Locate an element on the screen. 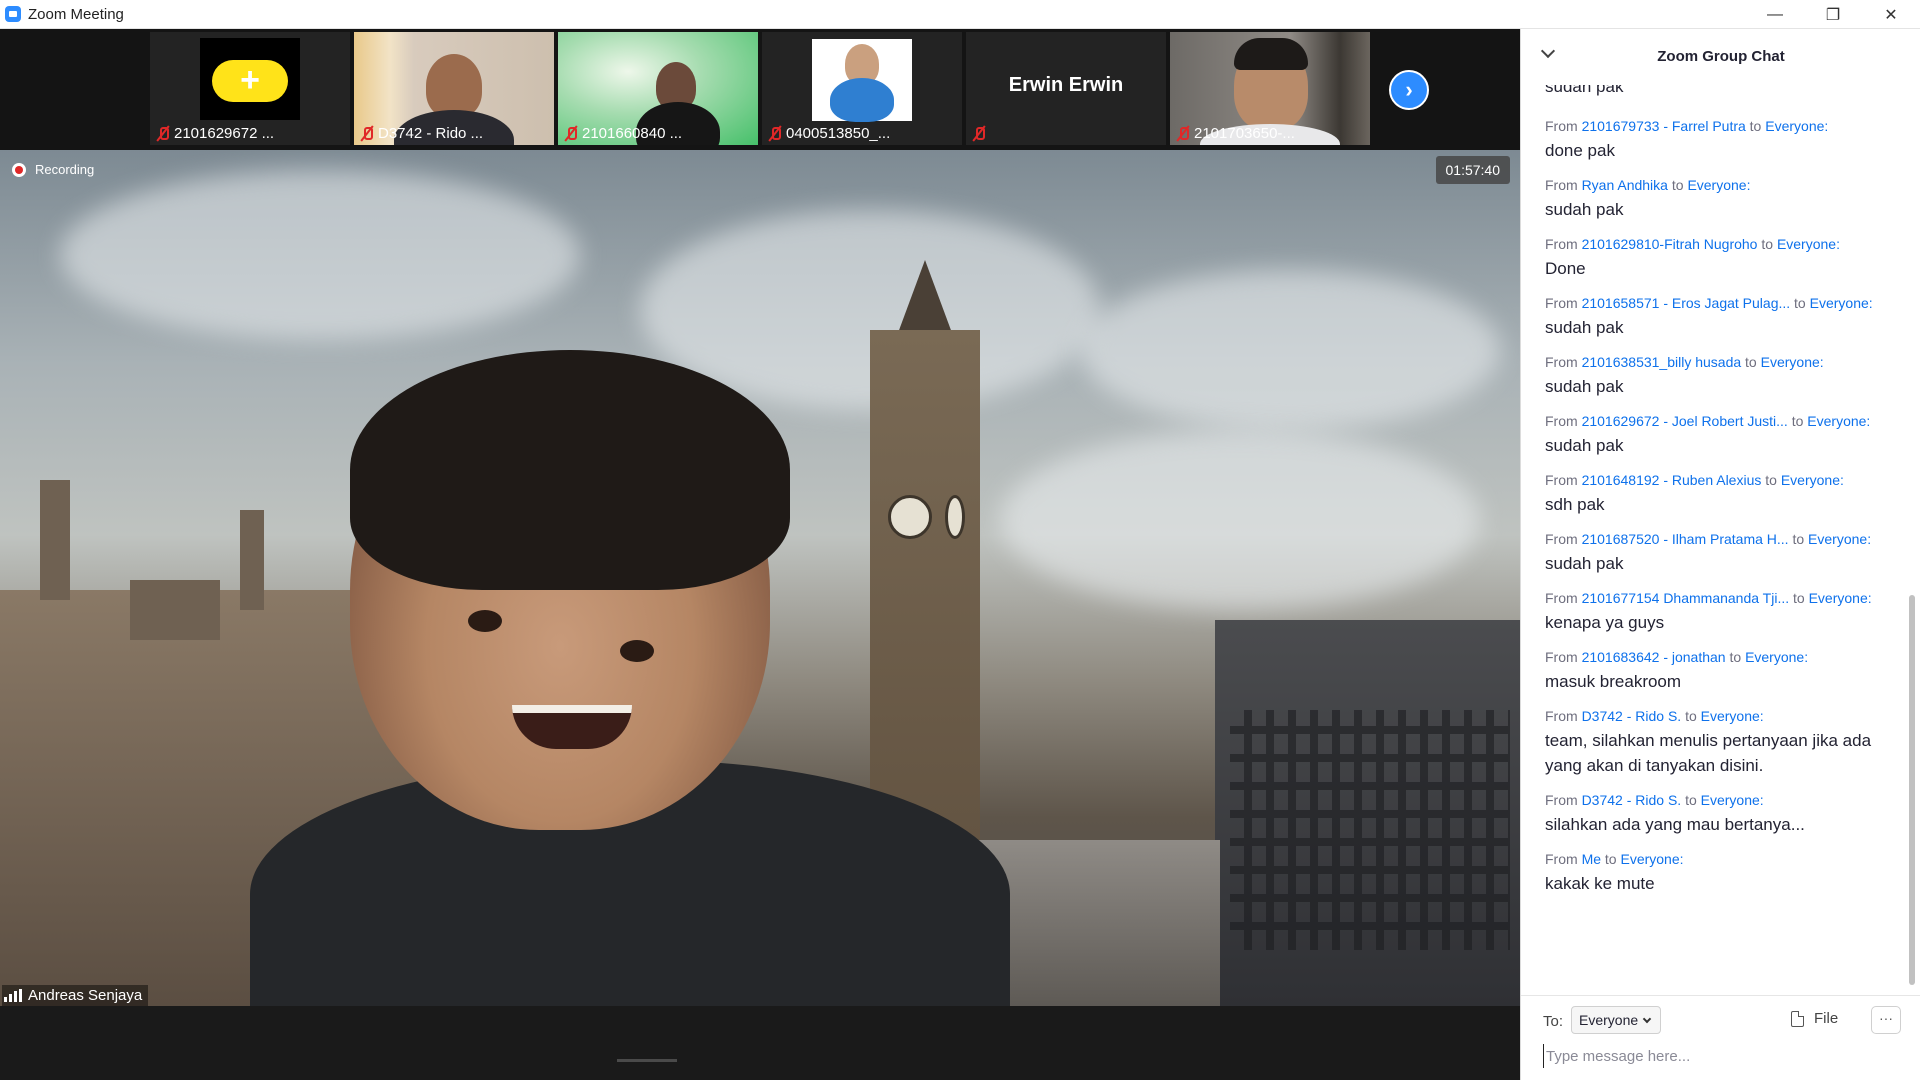 The image size is (1920, 1080). chat-composer: To: Everyone File ··· is located at coordinates (1720, 1037).